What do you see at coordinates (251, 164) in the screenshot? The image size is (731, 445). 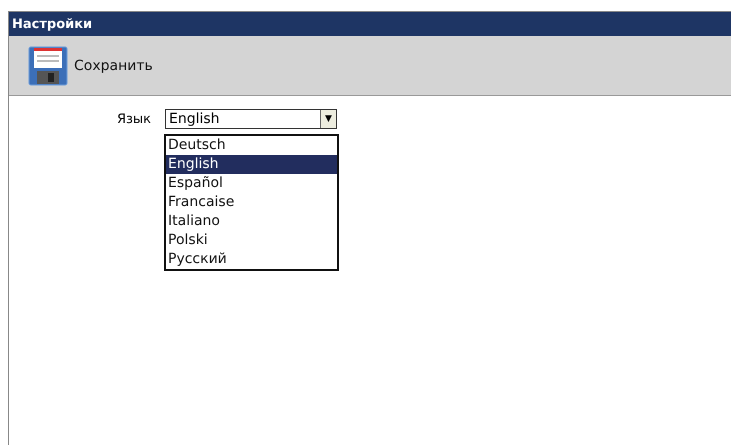 I see `language-option: English` at bounding box center [251, 164].